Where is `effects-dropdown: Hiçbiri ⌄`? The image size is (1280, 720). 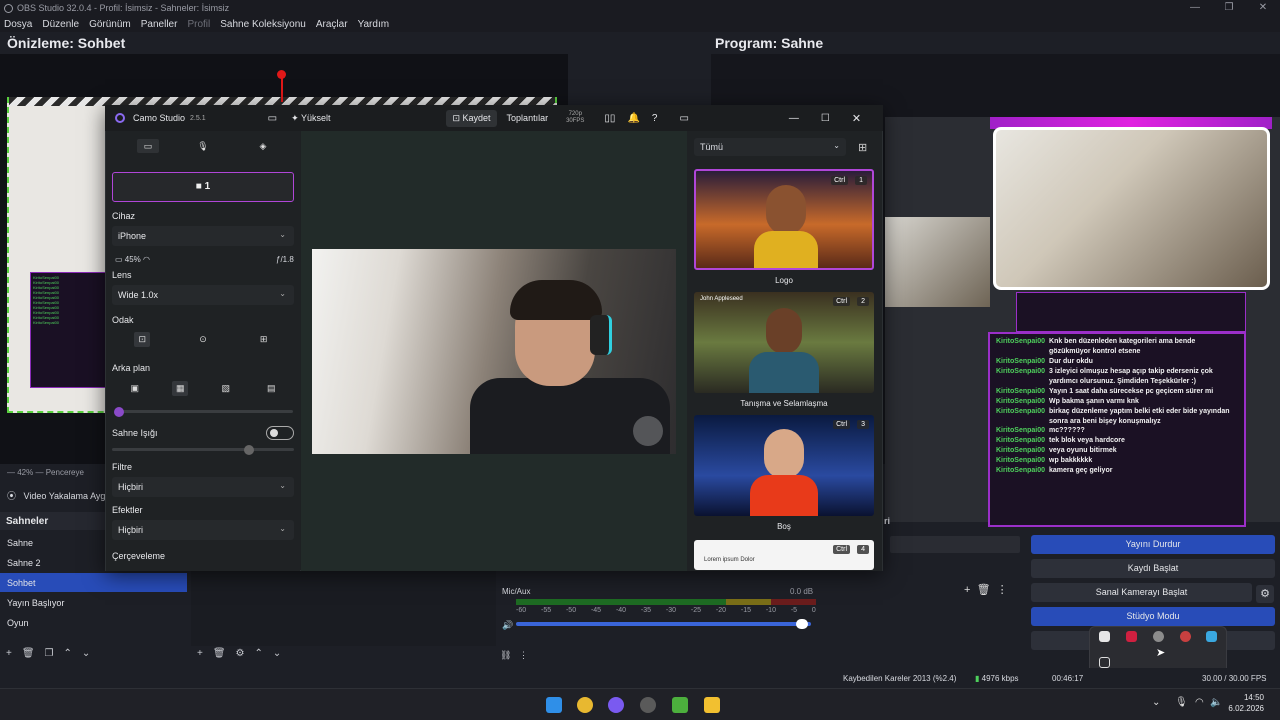
effects-dropdown: Hiçbiri ⌄ is located at coordinates (203, 530).